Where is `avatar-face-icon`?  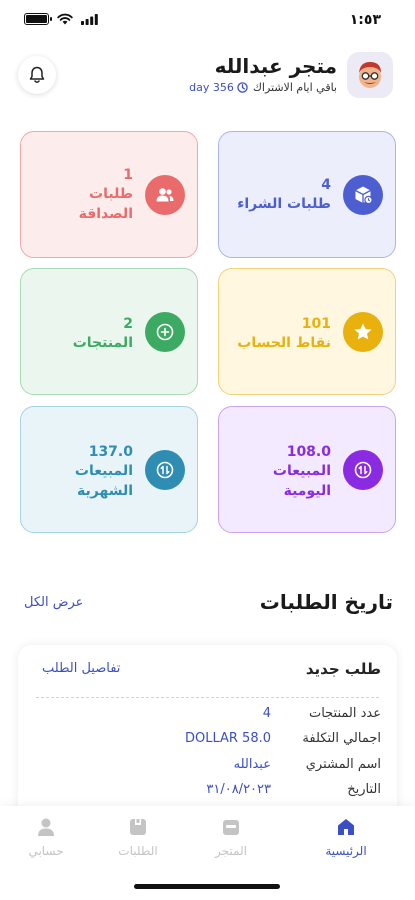
avatar-face-icon is located at coordinates (370, 75).